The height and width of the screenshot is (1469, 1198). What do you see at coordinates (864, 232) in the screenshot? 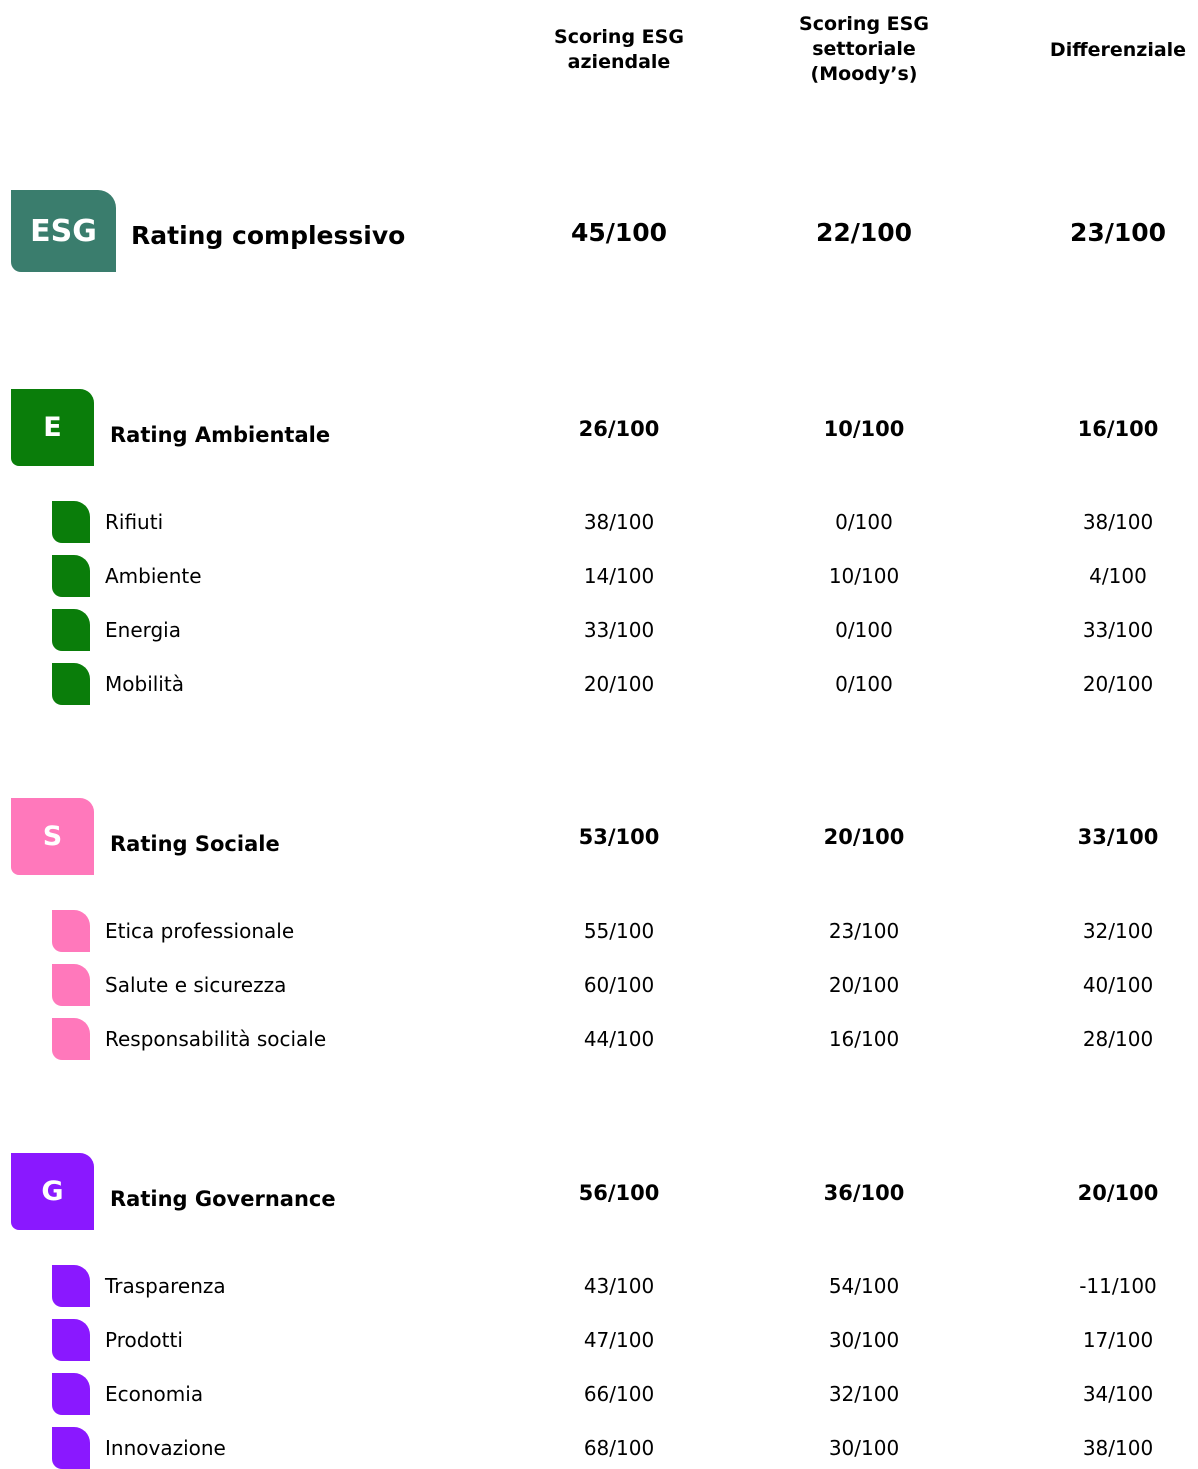
I see `overall-sector-score: 22/100` at bounding box center [864, 232].